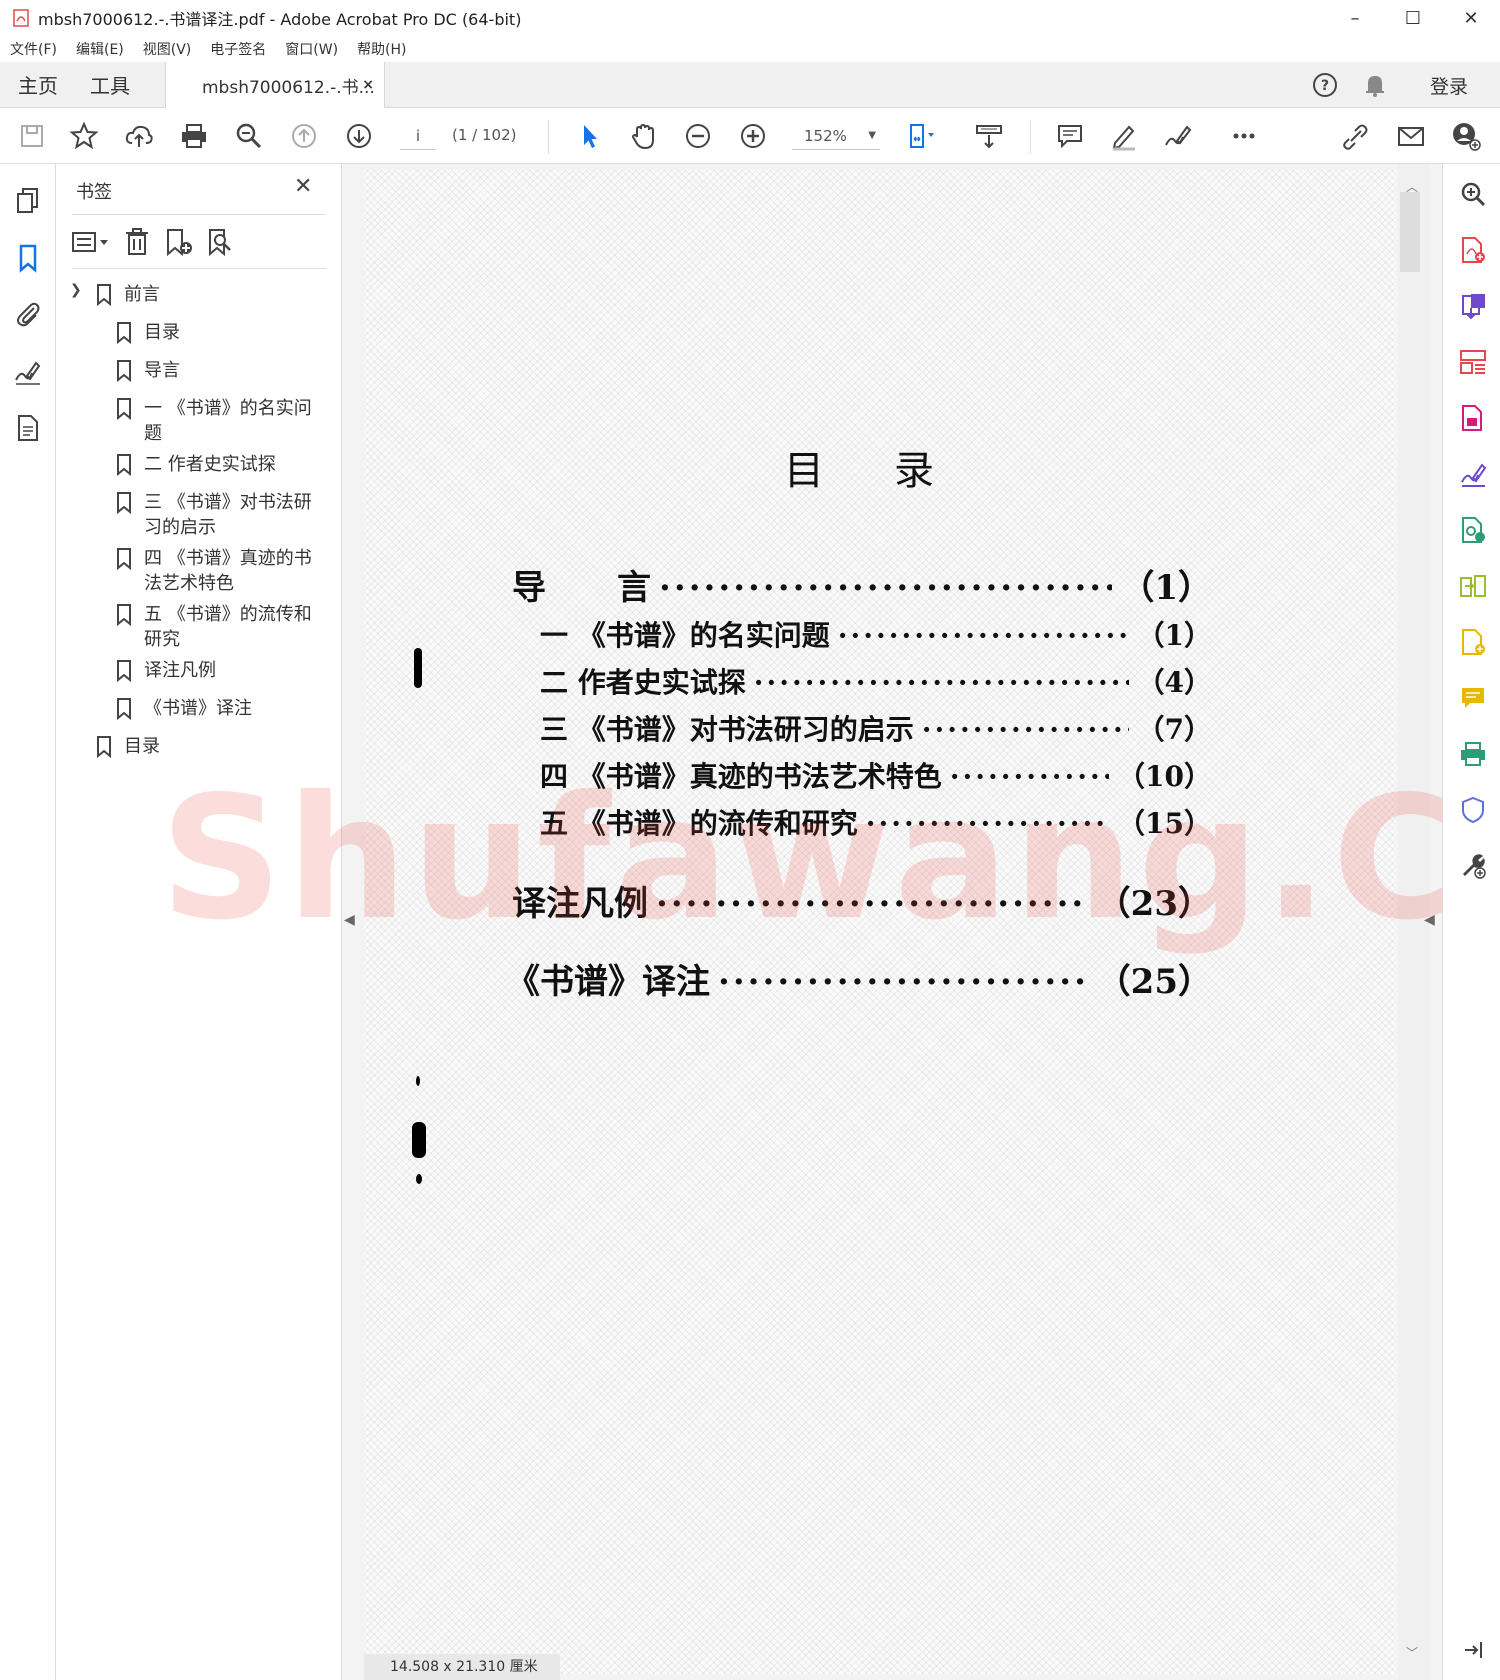  Describe the element at coordinates (1473, 586) in the screenshot. I see `combine-files-icon` at that location.